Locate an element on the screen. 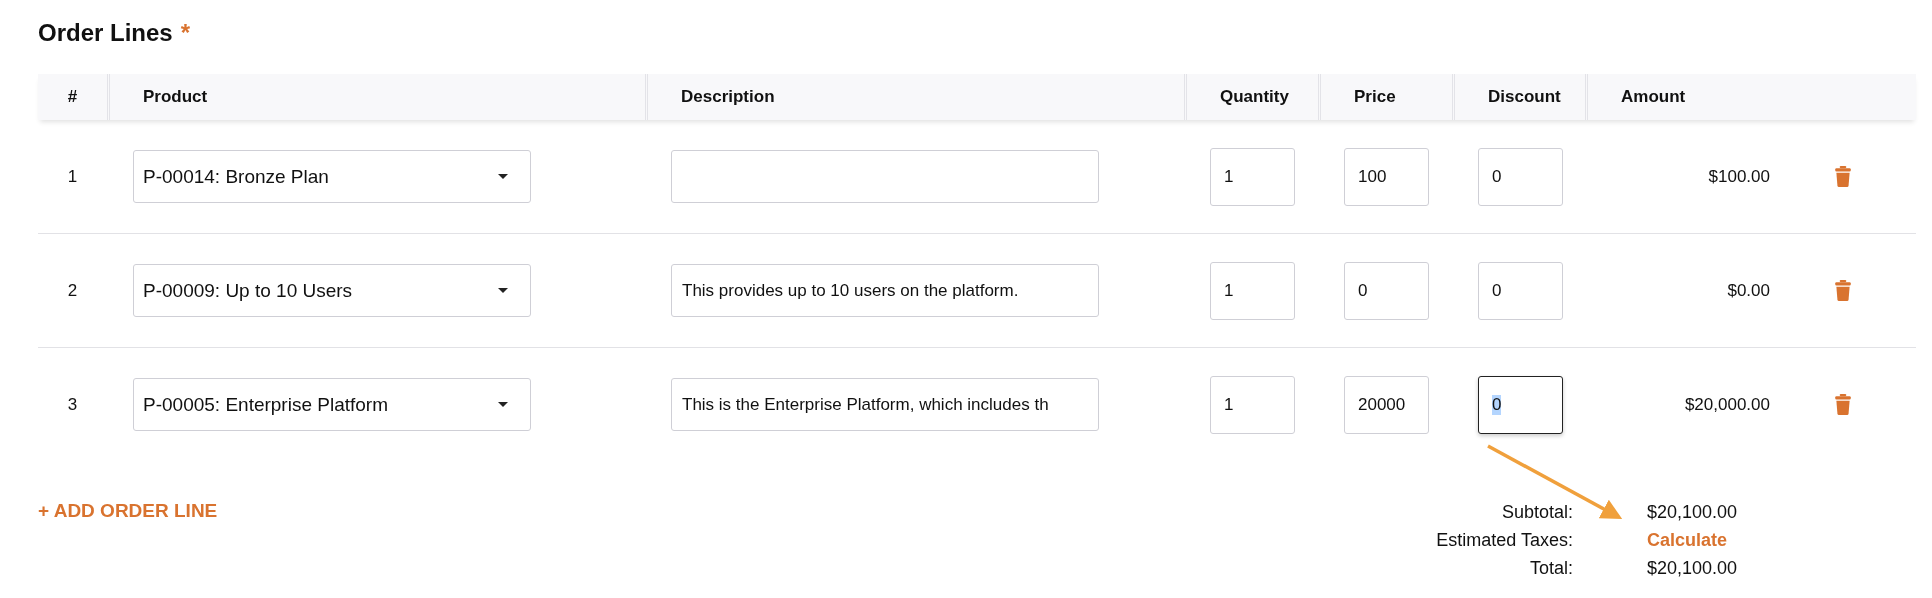  product-dropdown: P-00005: Enterprise Platform is located at coordinates (332, 404).